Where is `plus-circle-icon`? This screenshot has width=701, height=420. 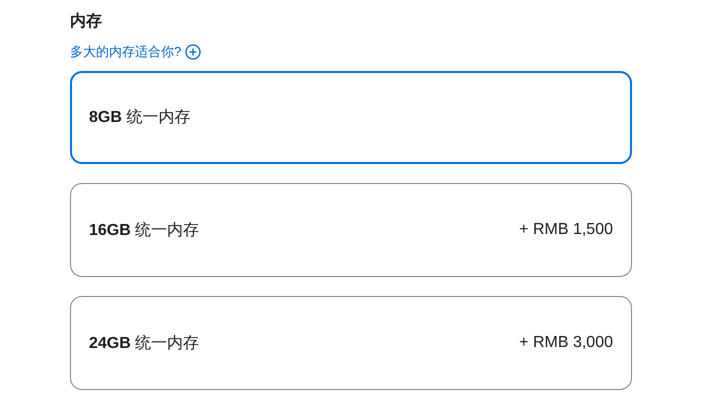 plus-circle-icon is located at coordinates (193, 52).